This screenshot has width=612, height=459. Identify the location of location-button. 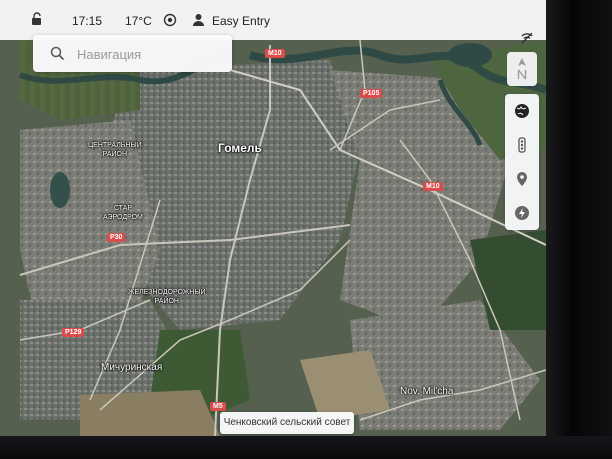
(522, 179).